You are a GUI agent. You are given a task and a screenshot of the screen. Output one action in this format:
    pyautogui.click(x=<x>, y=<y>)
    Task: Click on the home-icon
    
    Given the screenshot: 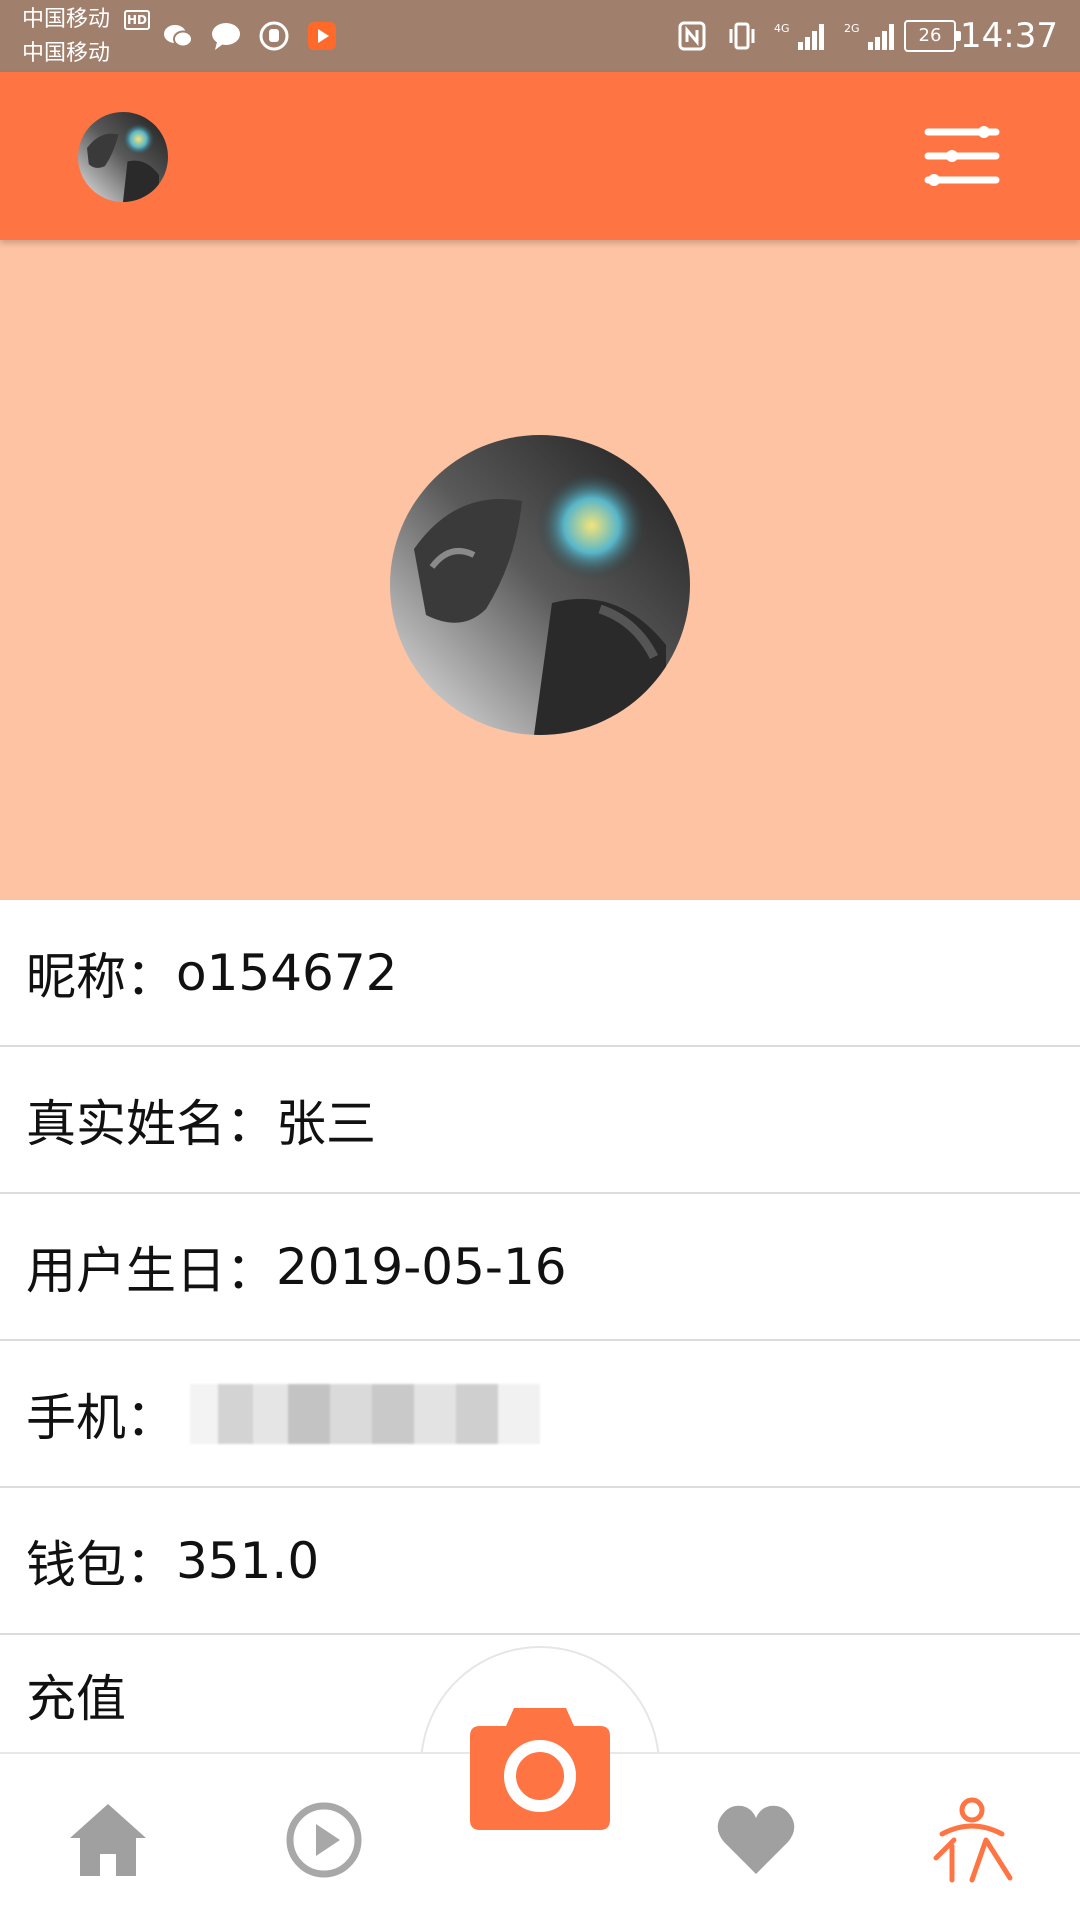 What is the action you would take?
    pyautogui.click(x=108, y=1840)
    